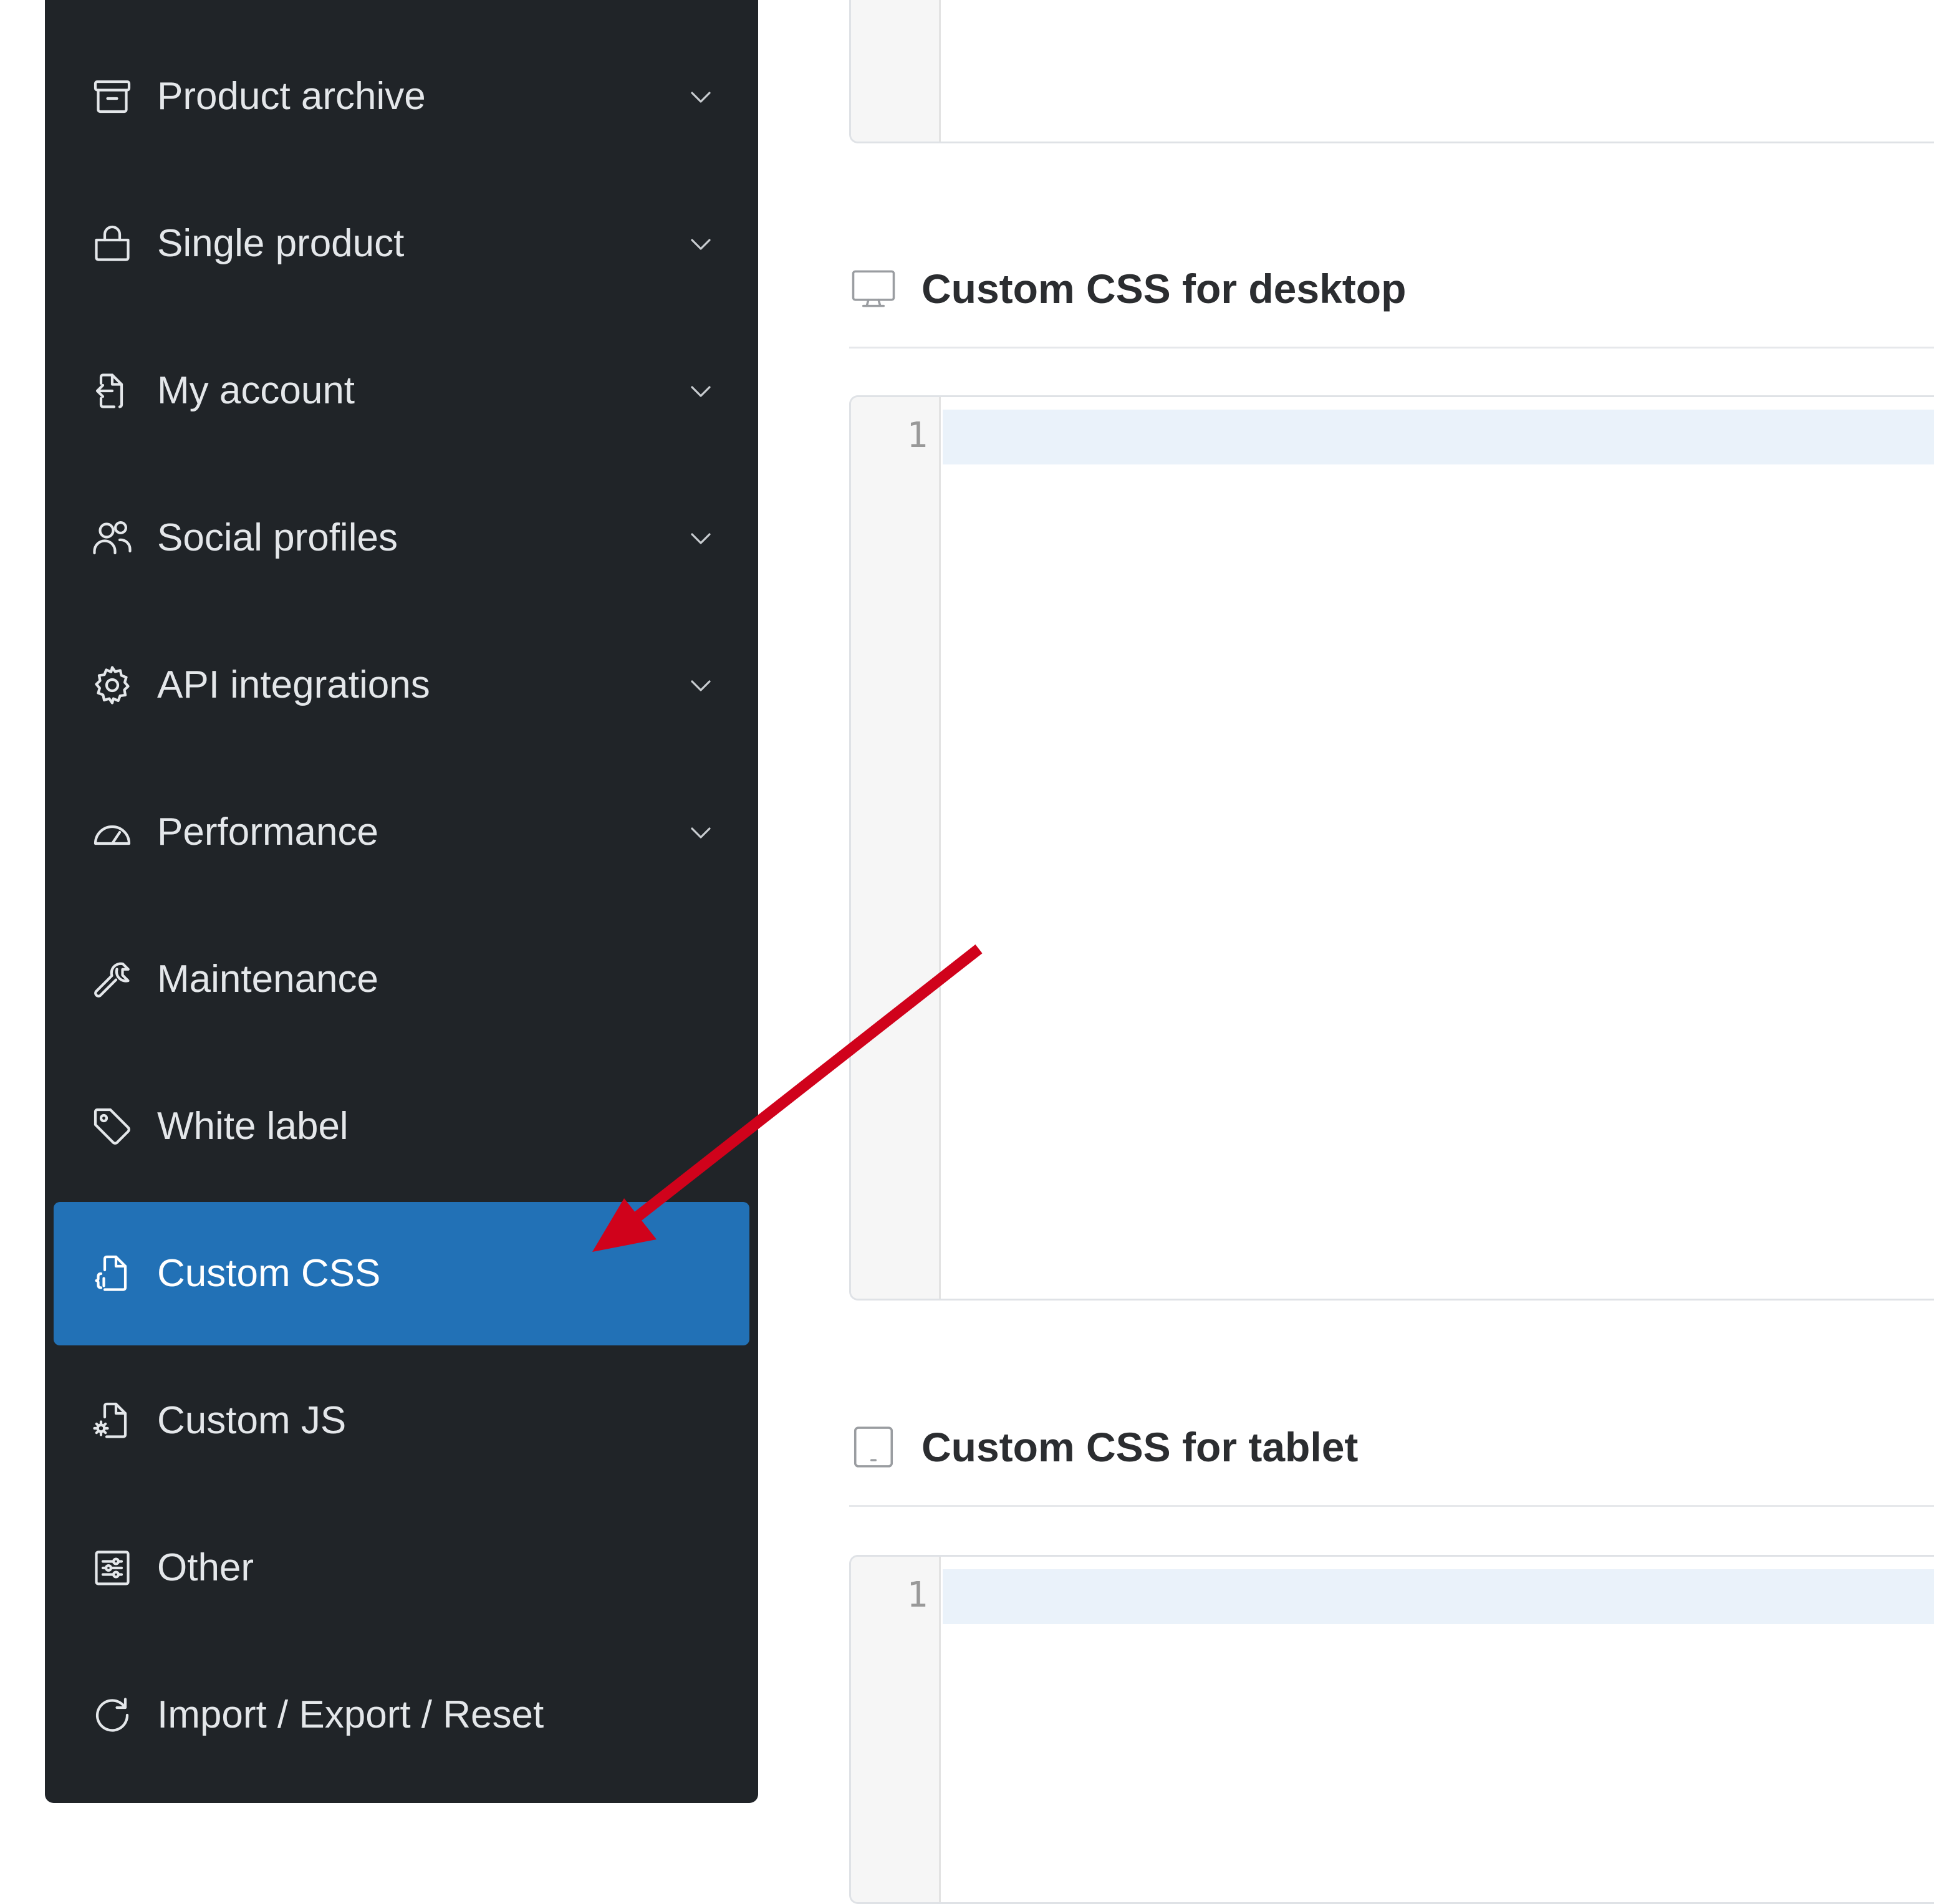  Describe the element at coordinates (291, 97) in the screenshot. I see `sidebar-item-label: Product archive` at that location.